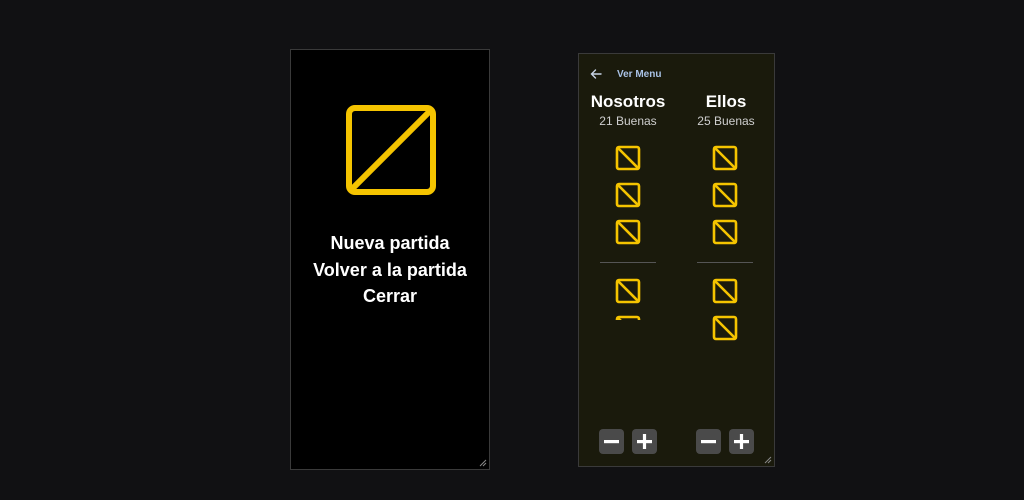 The width and height of the screenshot is (1024, 500). What do you see at coordinates (726, 101) in the screenshot?
I see `team-name: Ellos` at bounding box center [726, 101].